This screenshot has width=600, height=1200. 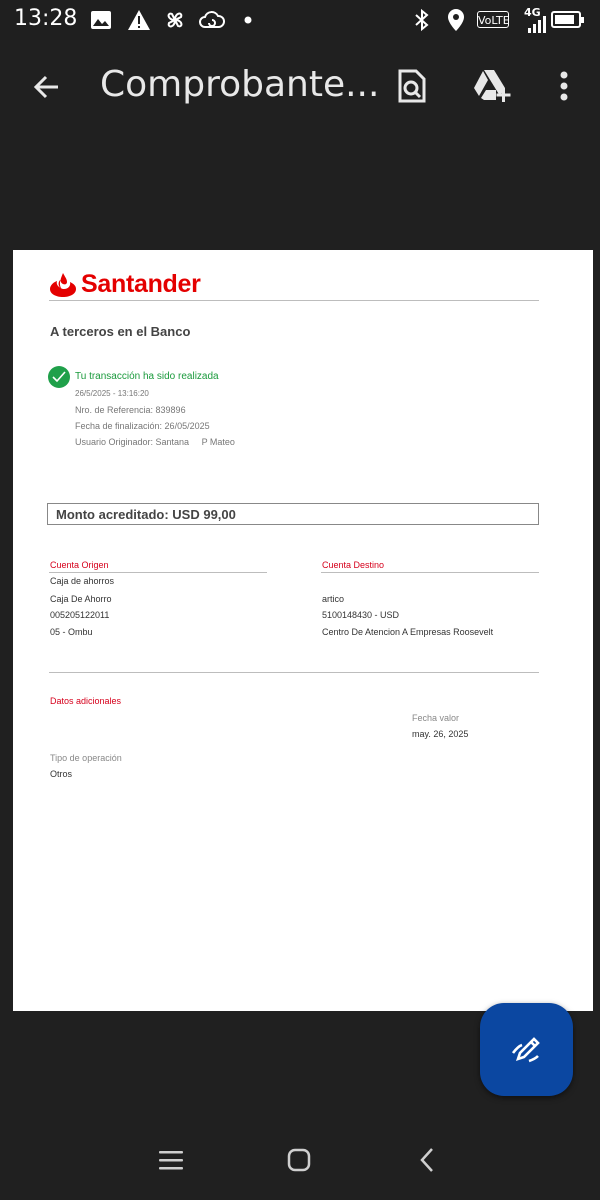 I want to click on santander-logo: Santander, so click(x=125, y=284).